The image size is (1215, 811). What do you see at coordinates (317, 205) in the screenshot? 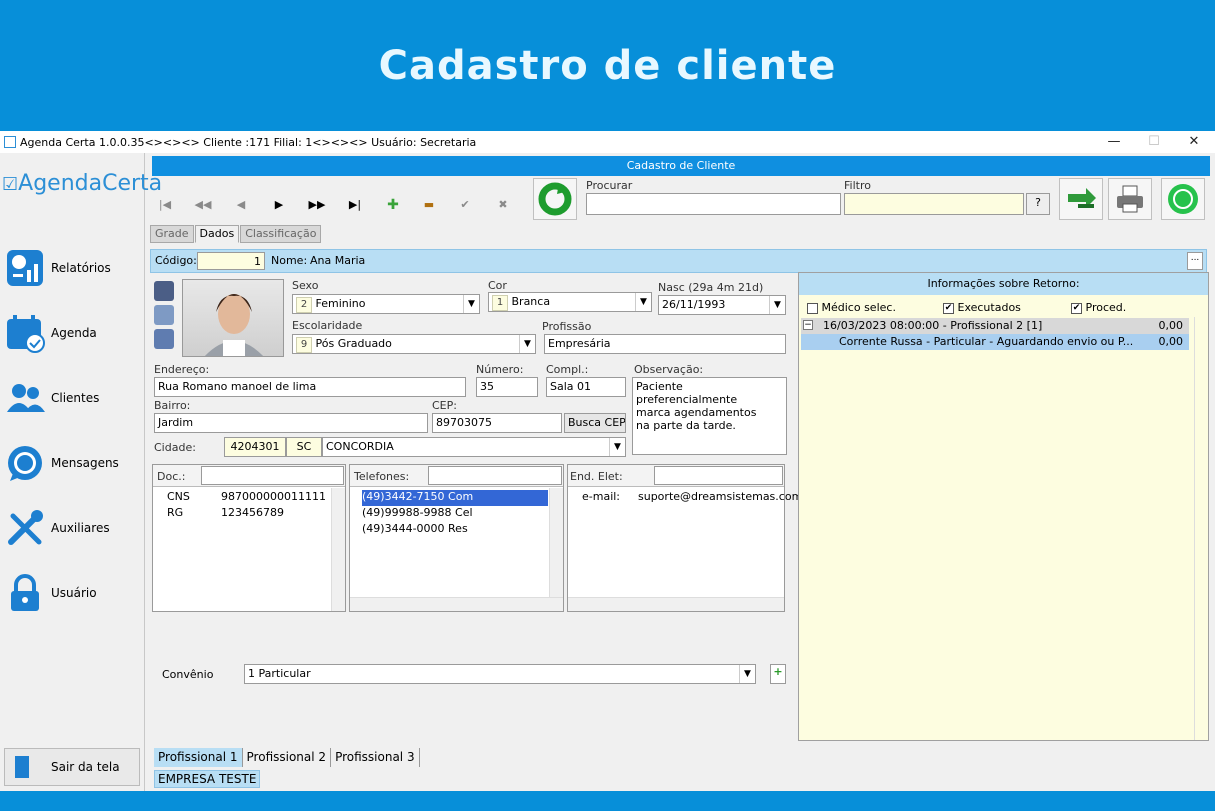
I see `next-page-button: ▶▶` at bounding box center [317, 205].